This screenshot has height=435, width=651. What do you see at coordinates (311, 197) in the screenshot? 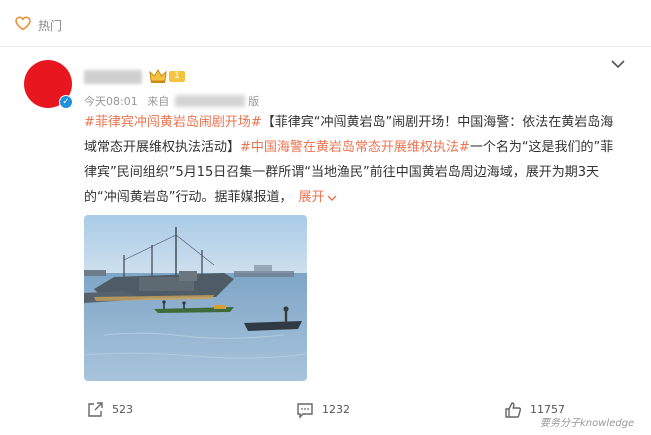
I see `expand-label: 展开` at bounding box center [311, 197].